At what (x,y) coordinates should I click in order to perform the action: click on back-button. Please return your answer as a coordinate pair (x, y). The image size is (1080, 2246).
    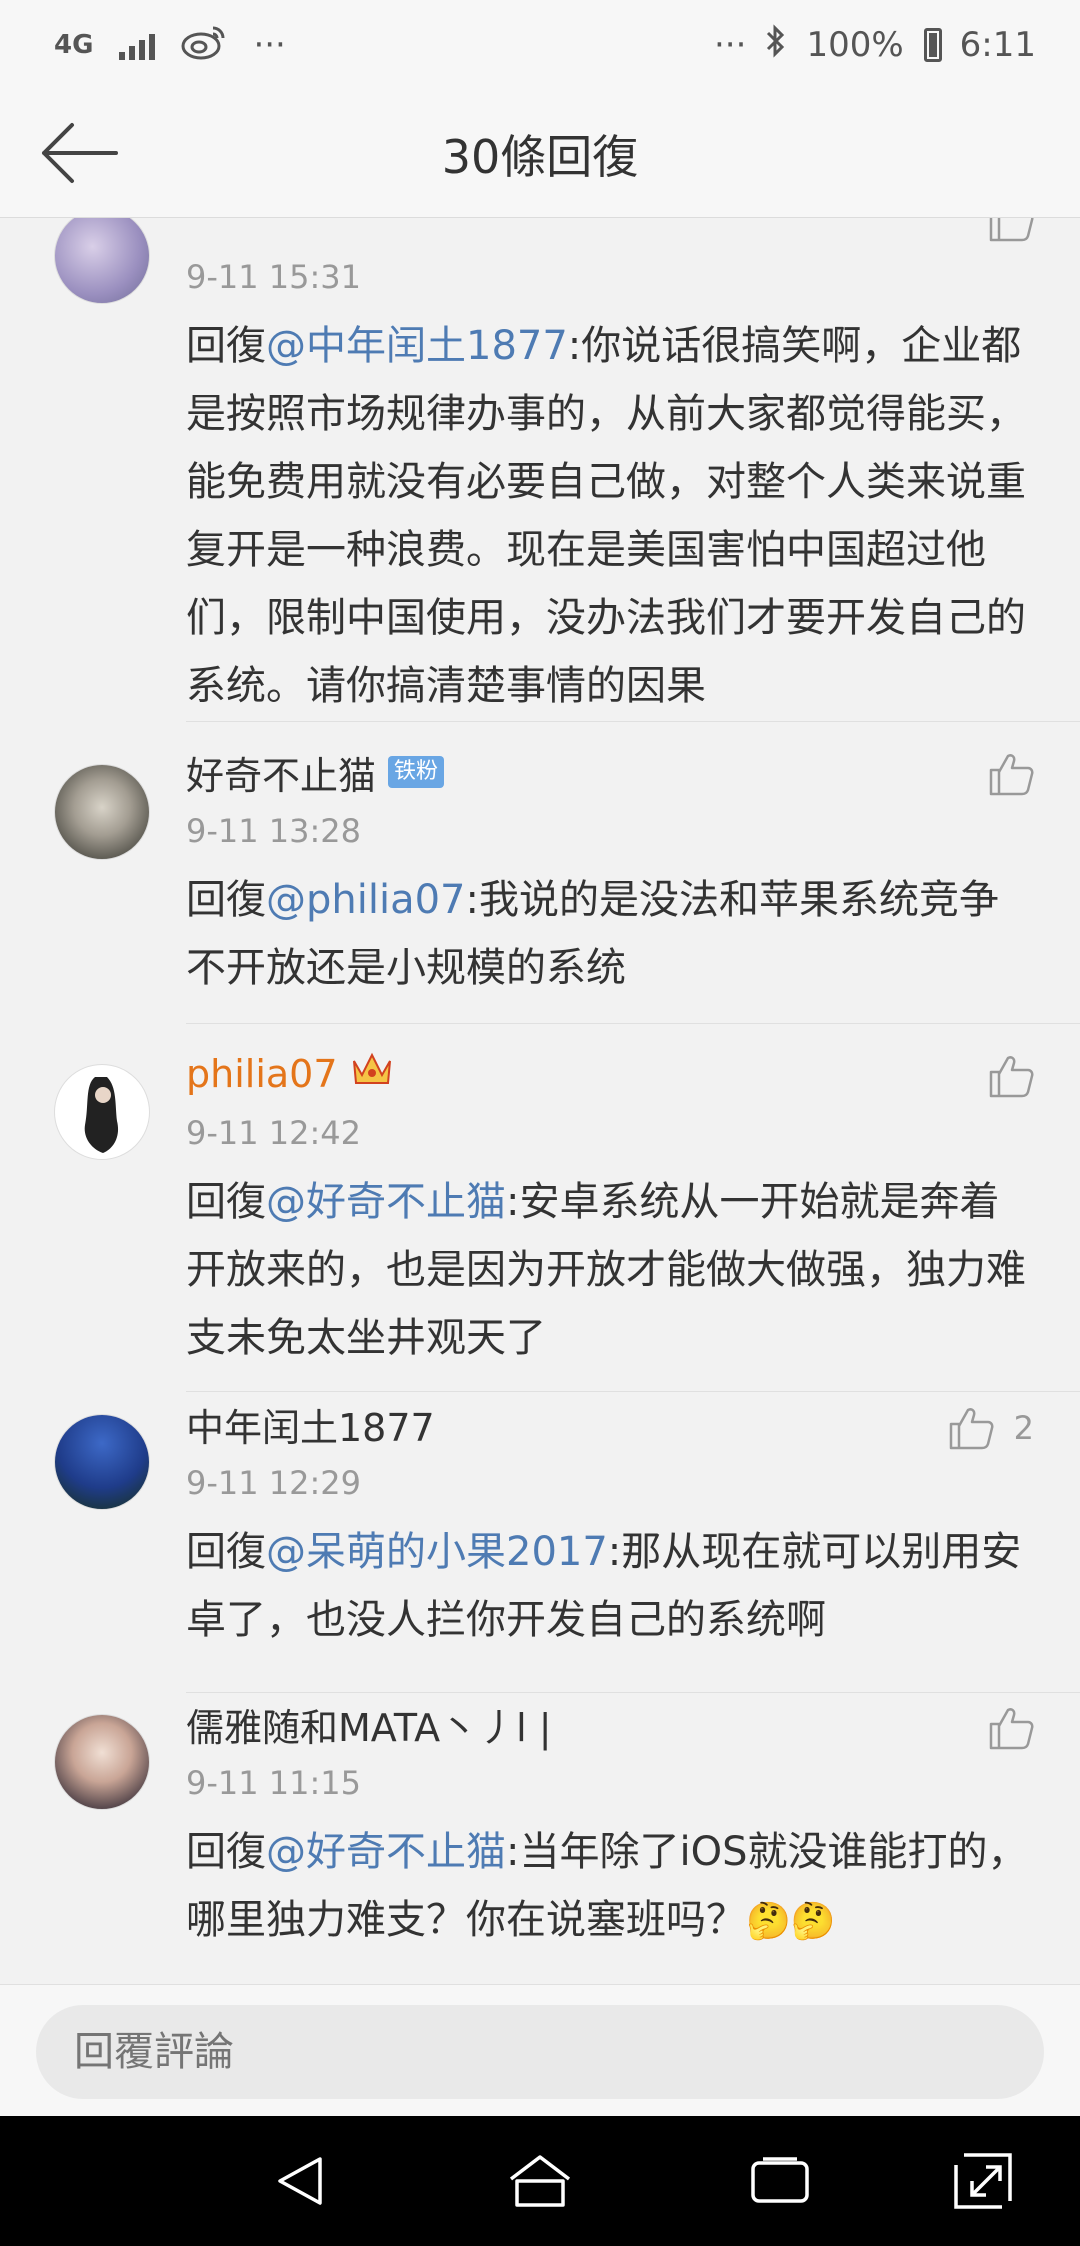
    Looking at the image, I should click on (80, 153).